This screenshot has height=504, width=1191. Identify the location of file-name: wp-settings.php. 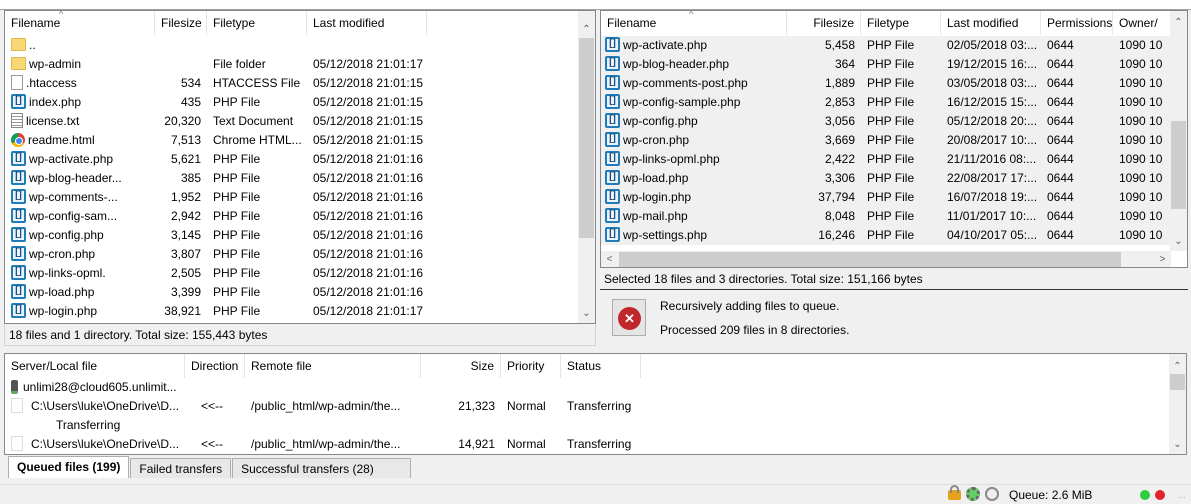
(665, 235).